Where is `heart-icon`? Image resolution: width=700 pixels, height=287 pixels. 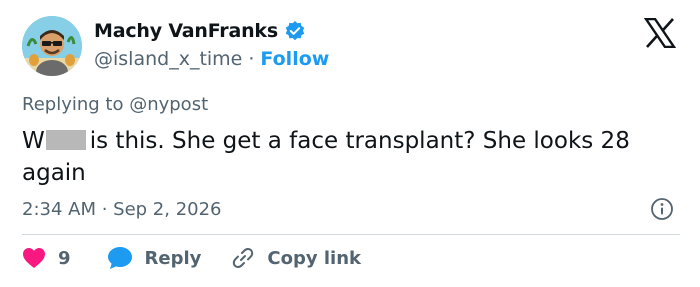
heart-icon is located at coordinates (34, 258).